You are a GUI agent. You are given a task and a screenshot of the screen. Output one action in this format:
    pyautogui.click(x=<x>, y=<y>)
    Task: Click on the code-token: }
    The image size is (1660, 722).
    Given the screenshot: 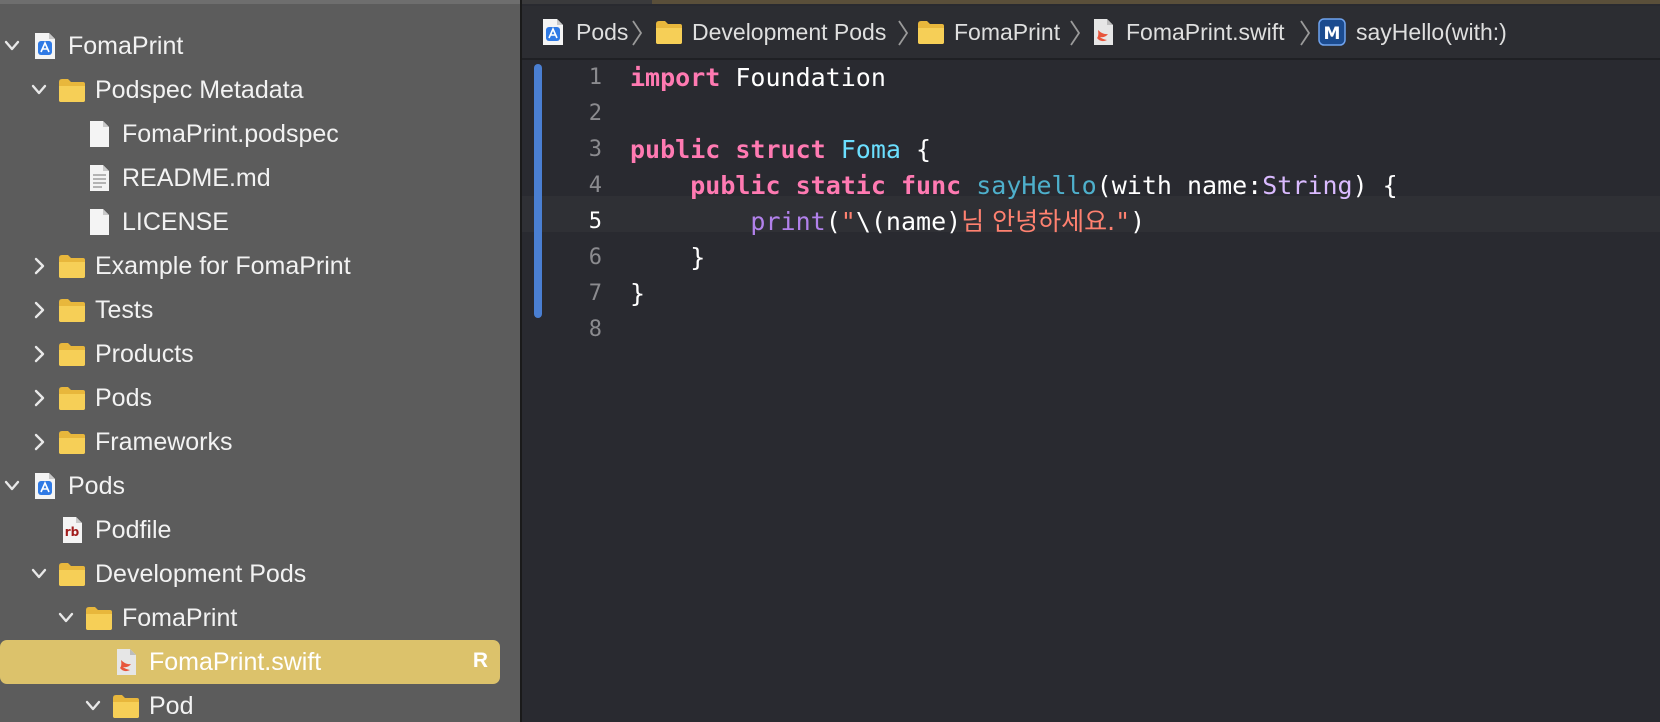 What is the action you would take?
    pyautogui.click(x=638, y=293)
    